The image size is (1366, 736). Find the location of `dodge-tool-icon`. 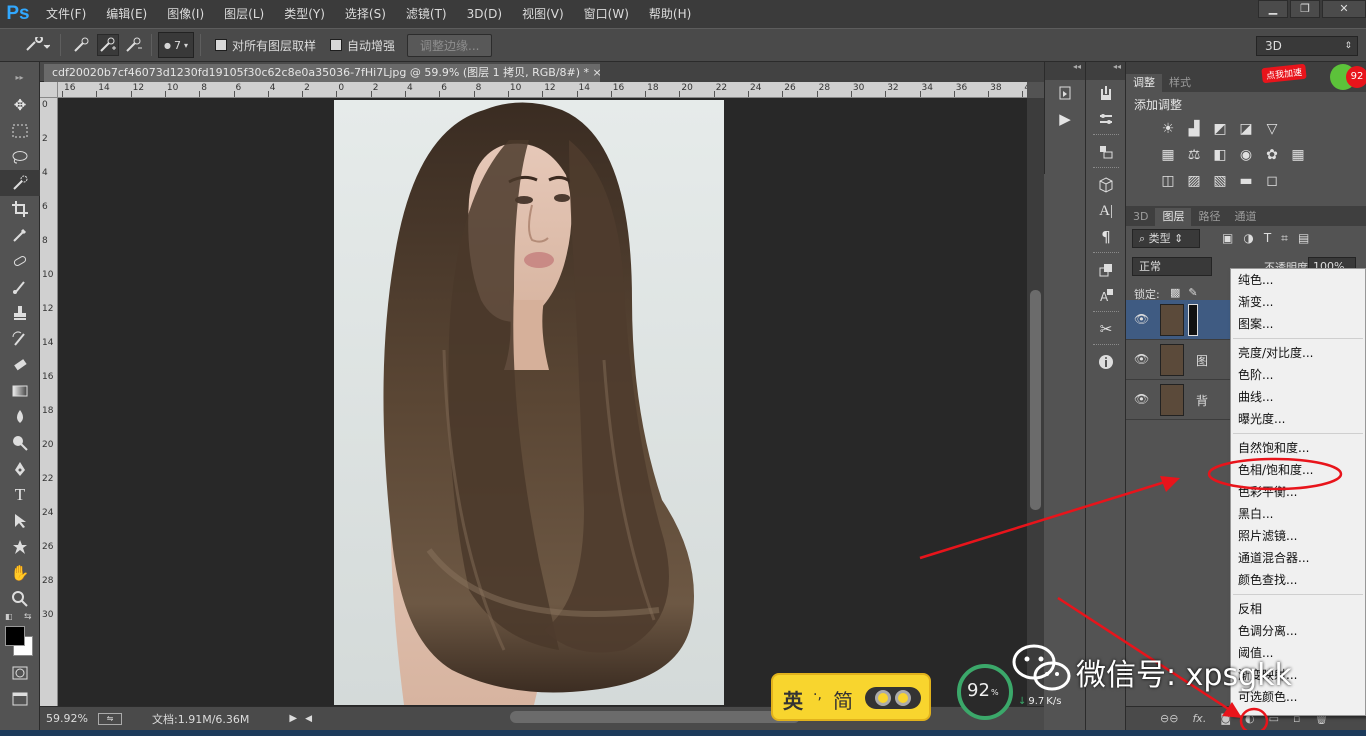

dodge-tool-icon is located at coordinates (20, 443).